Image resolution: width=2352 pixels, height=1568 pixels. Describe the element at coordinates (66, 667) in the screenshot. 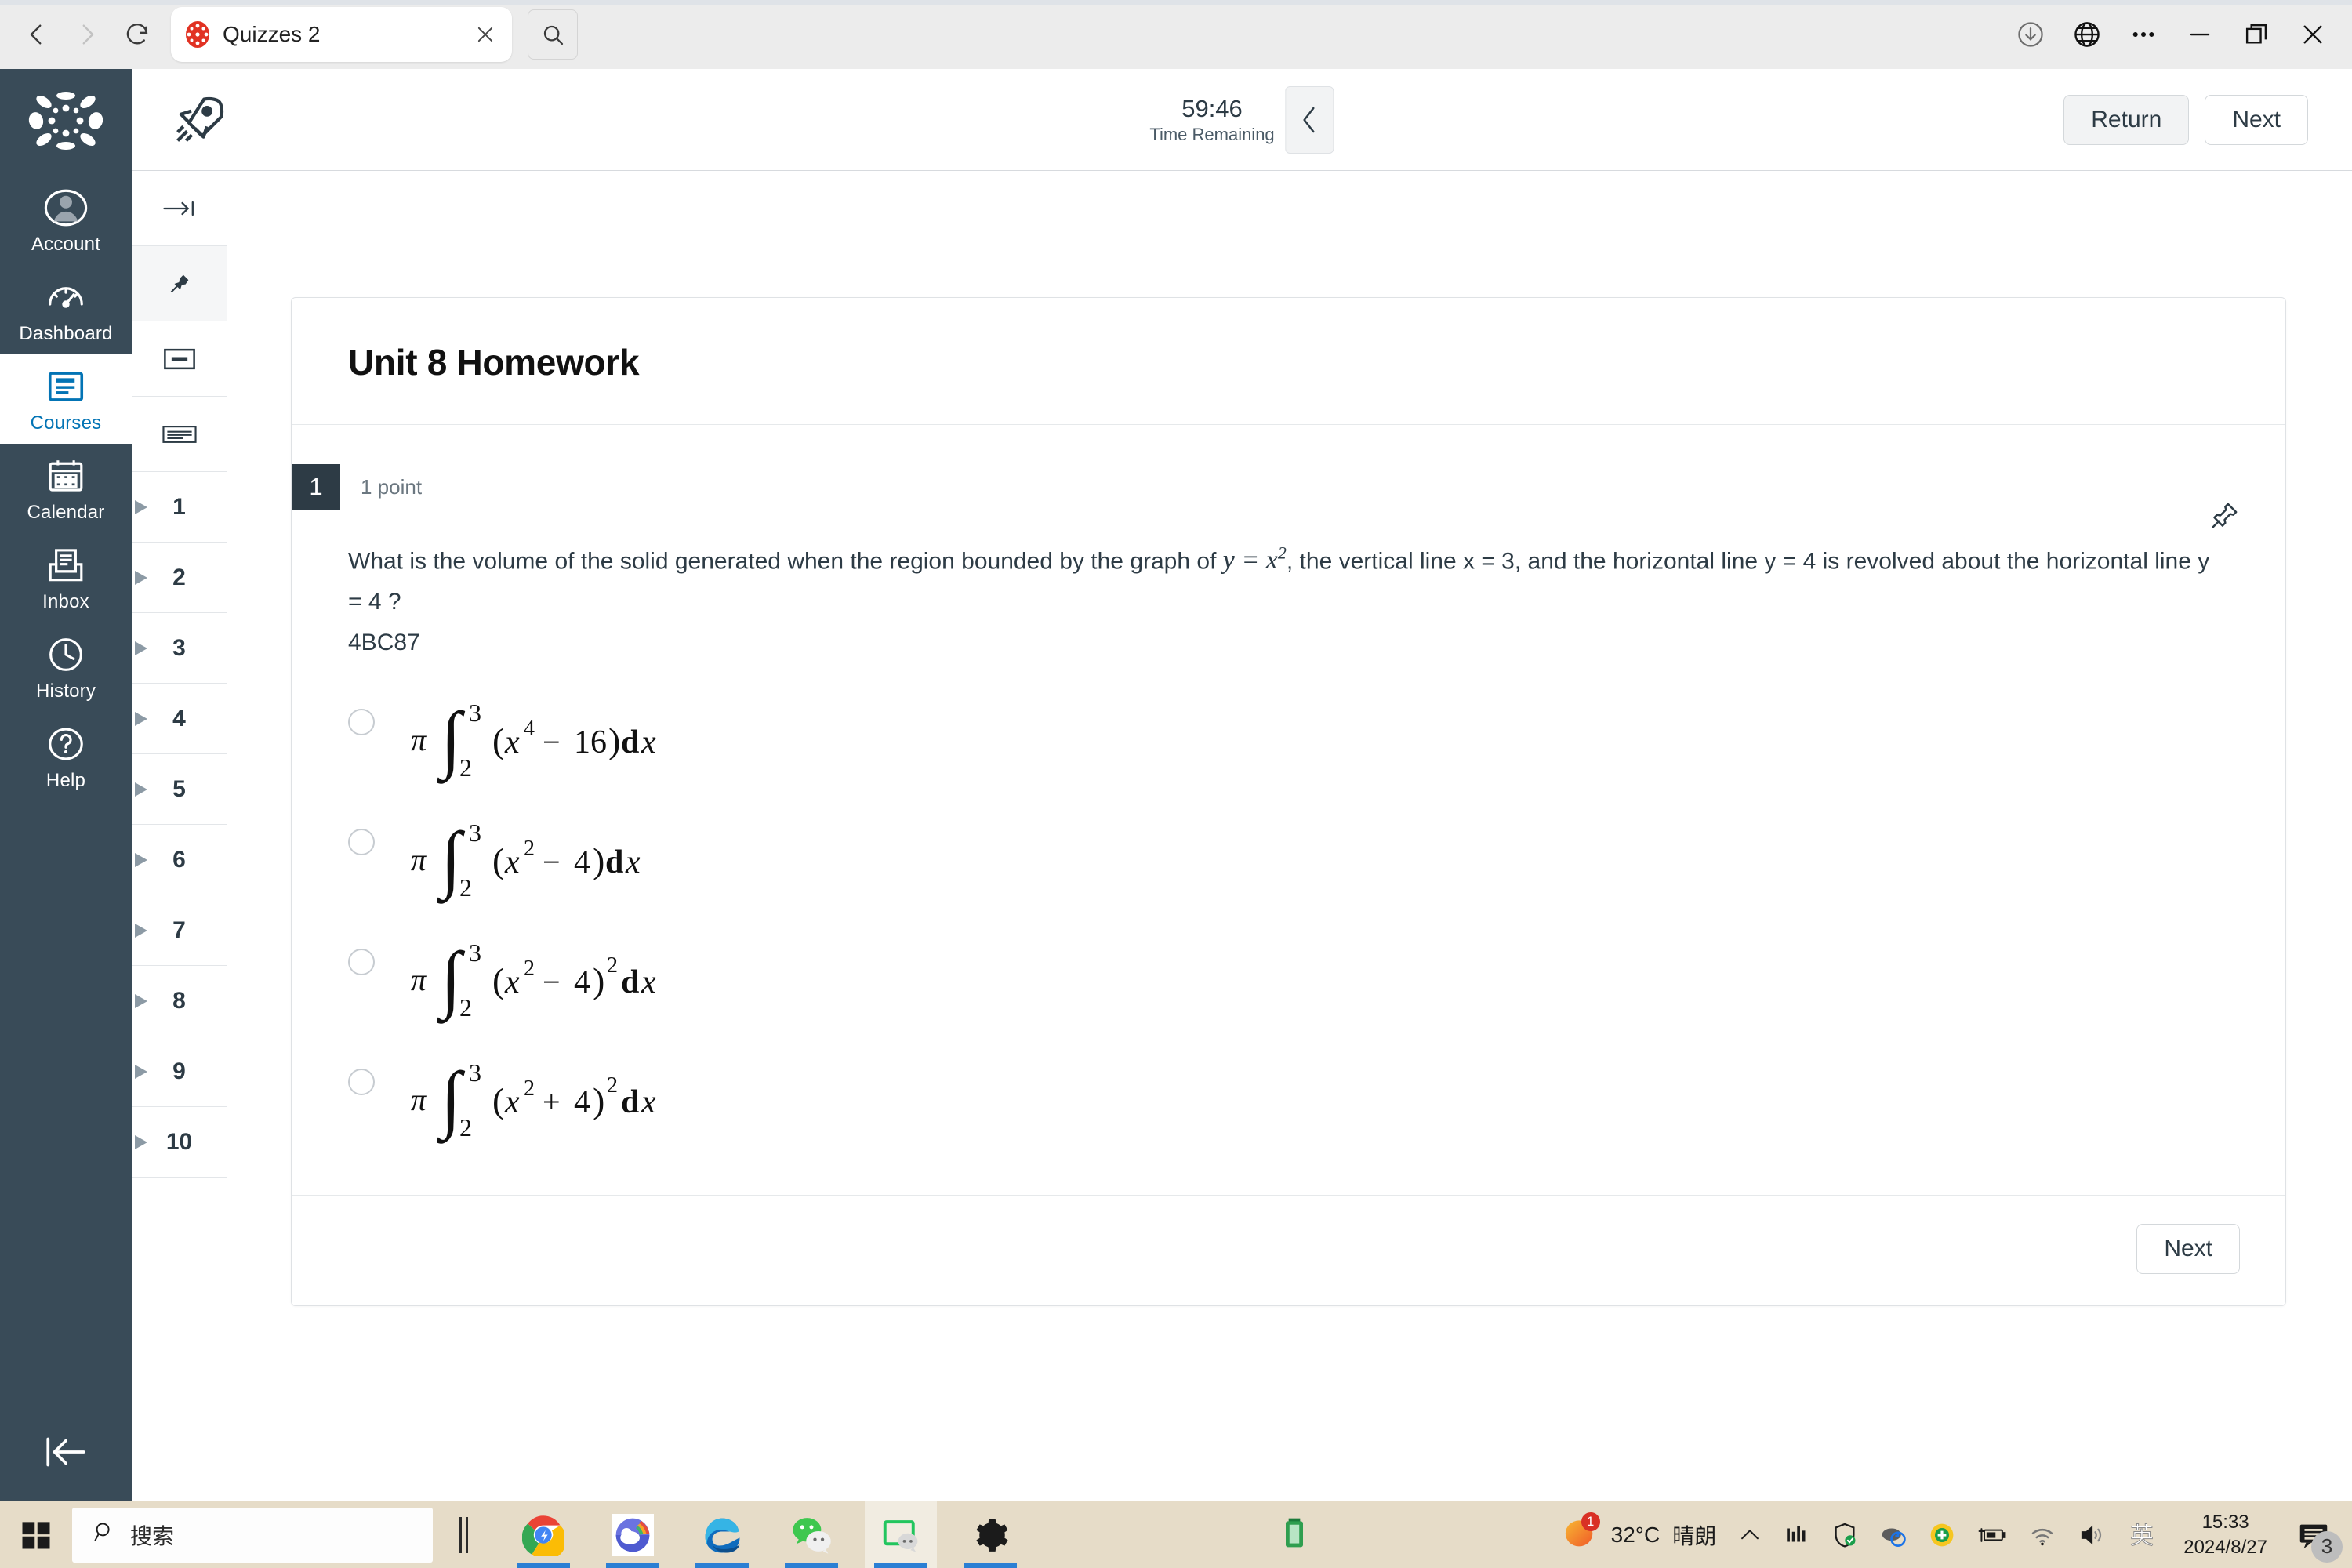

I see `sidebar-item-history: History` at that location.